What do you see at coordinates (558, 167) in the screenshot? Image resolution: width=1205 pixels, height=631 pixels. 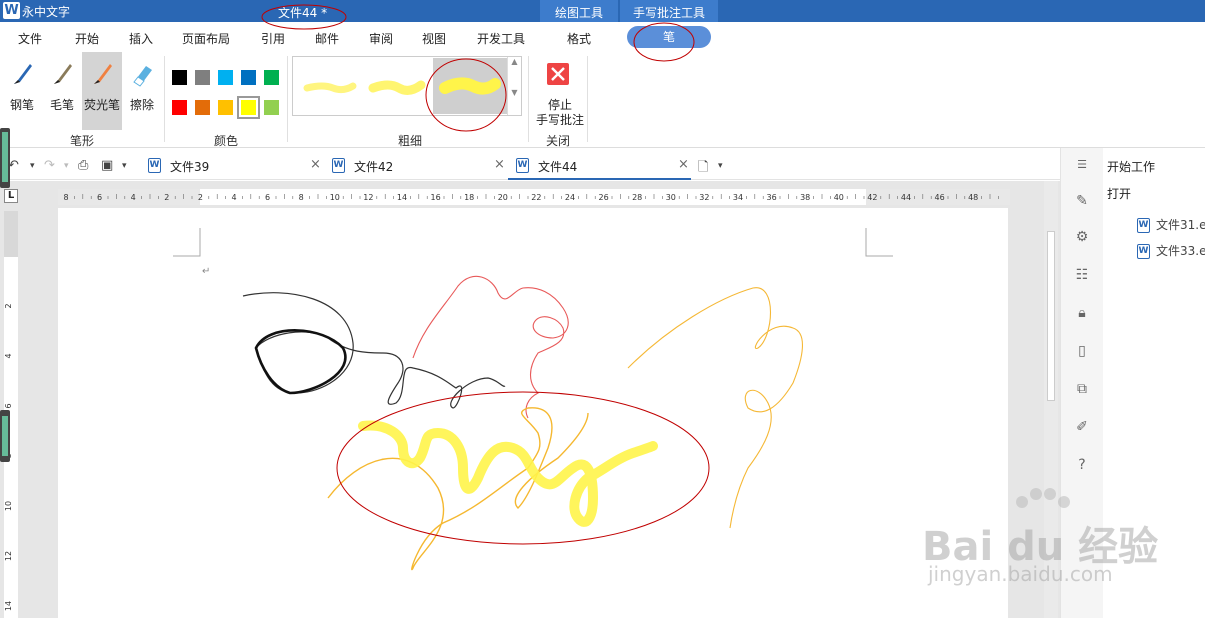 I see `tab-label: 文件44` at bounding box center [558, 167].